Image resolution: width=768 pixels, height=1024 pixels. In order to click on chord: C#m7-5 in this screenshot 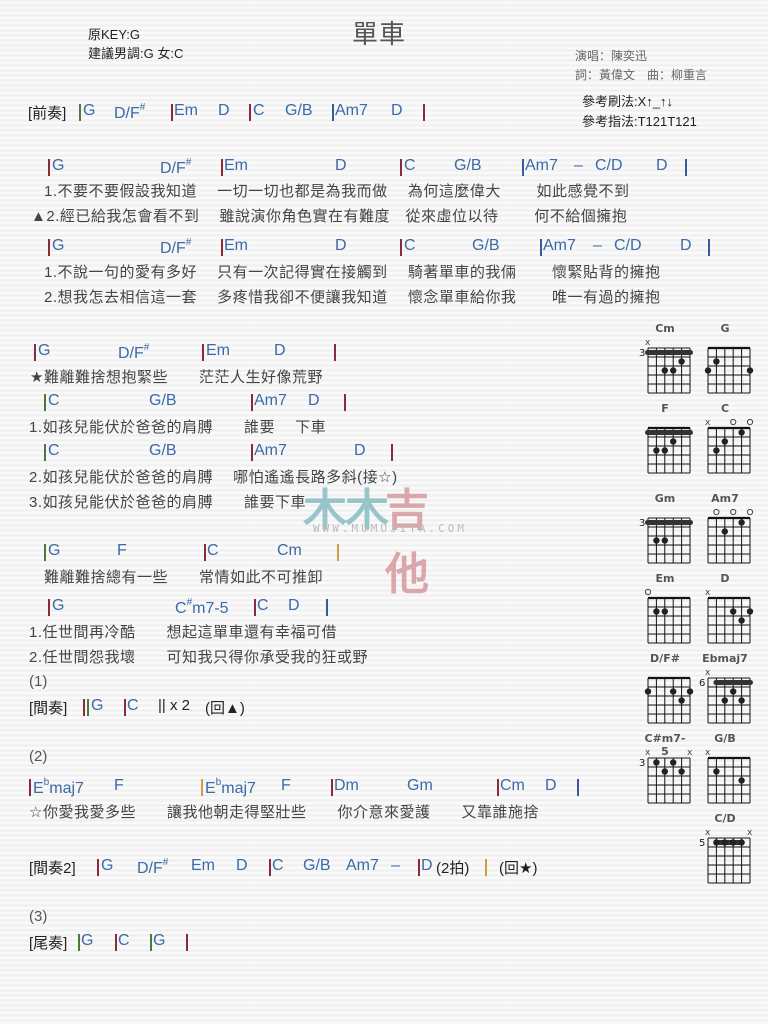, I will do `click(202, 607)`.